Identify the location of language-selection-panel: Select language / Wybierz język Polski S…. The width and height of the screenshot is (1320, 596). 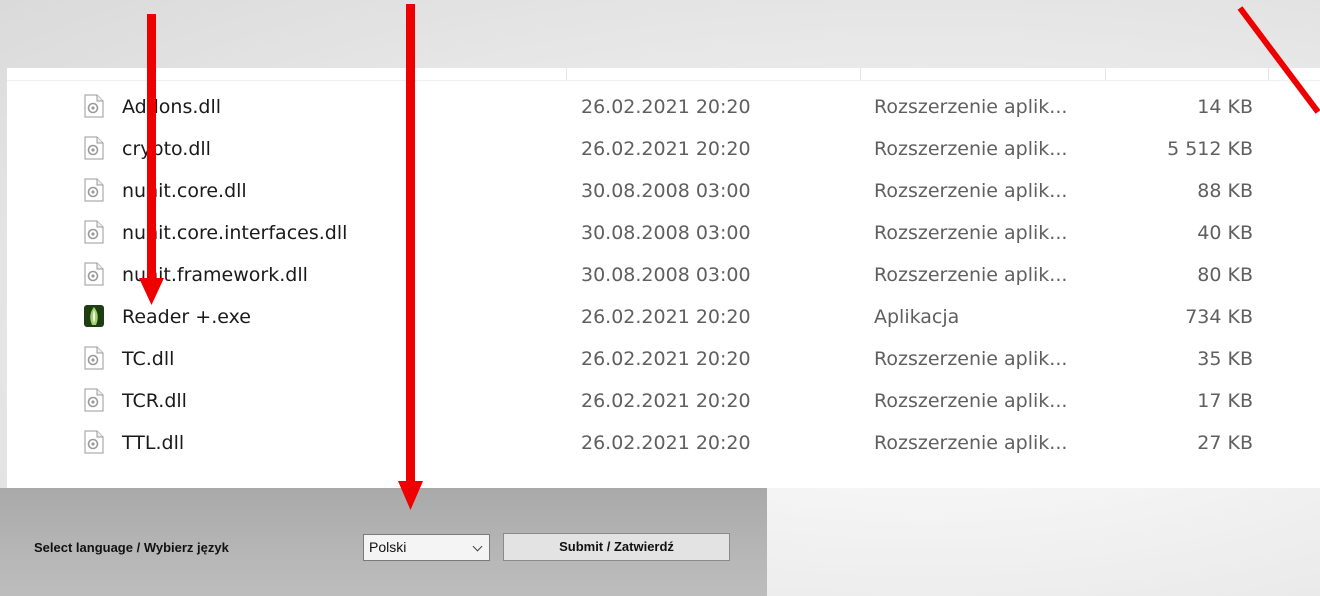
(383, 542).